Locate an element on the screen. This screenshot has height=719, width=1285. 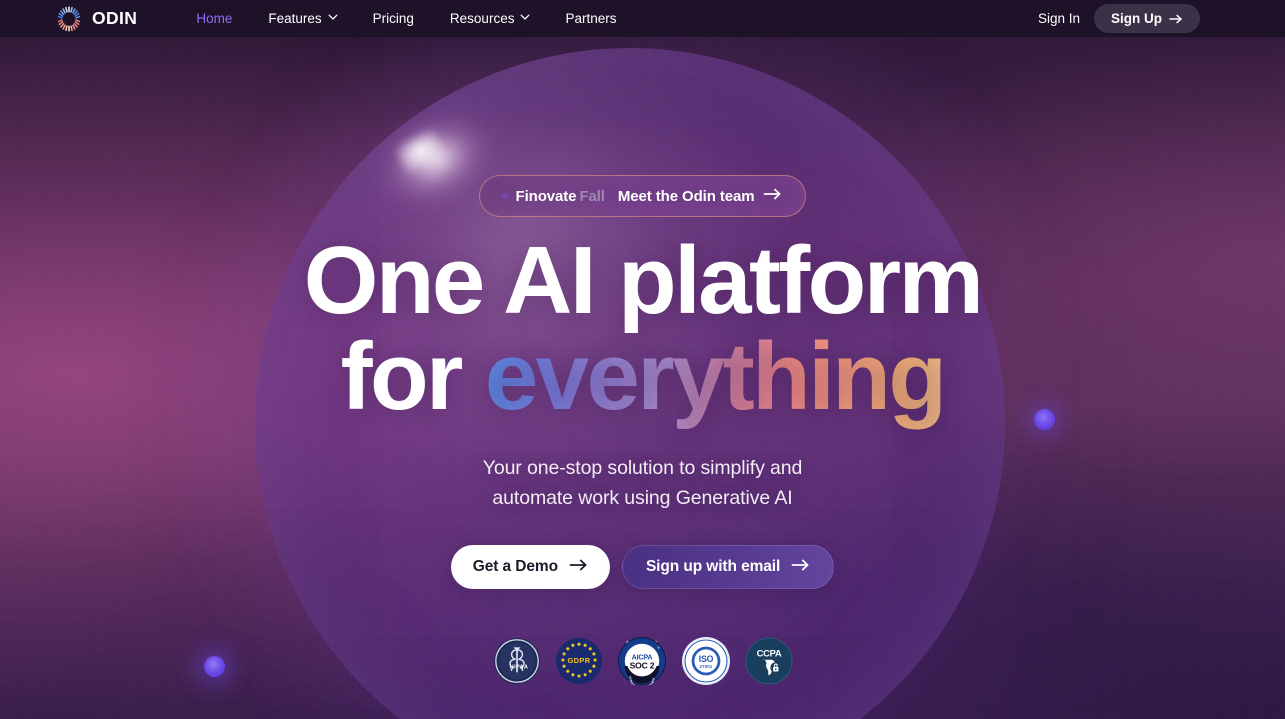
nav-item-partners-label: Partners is located at coordinates (591, 18).